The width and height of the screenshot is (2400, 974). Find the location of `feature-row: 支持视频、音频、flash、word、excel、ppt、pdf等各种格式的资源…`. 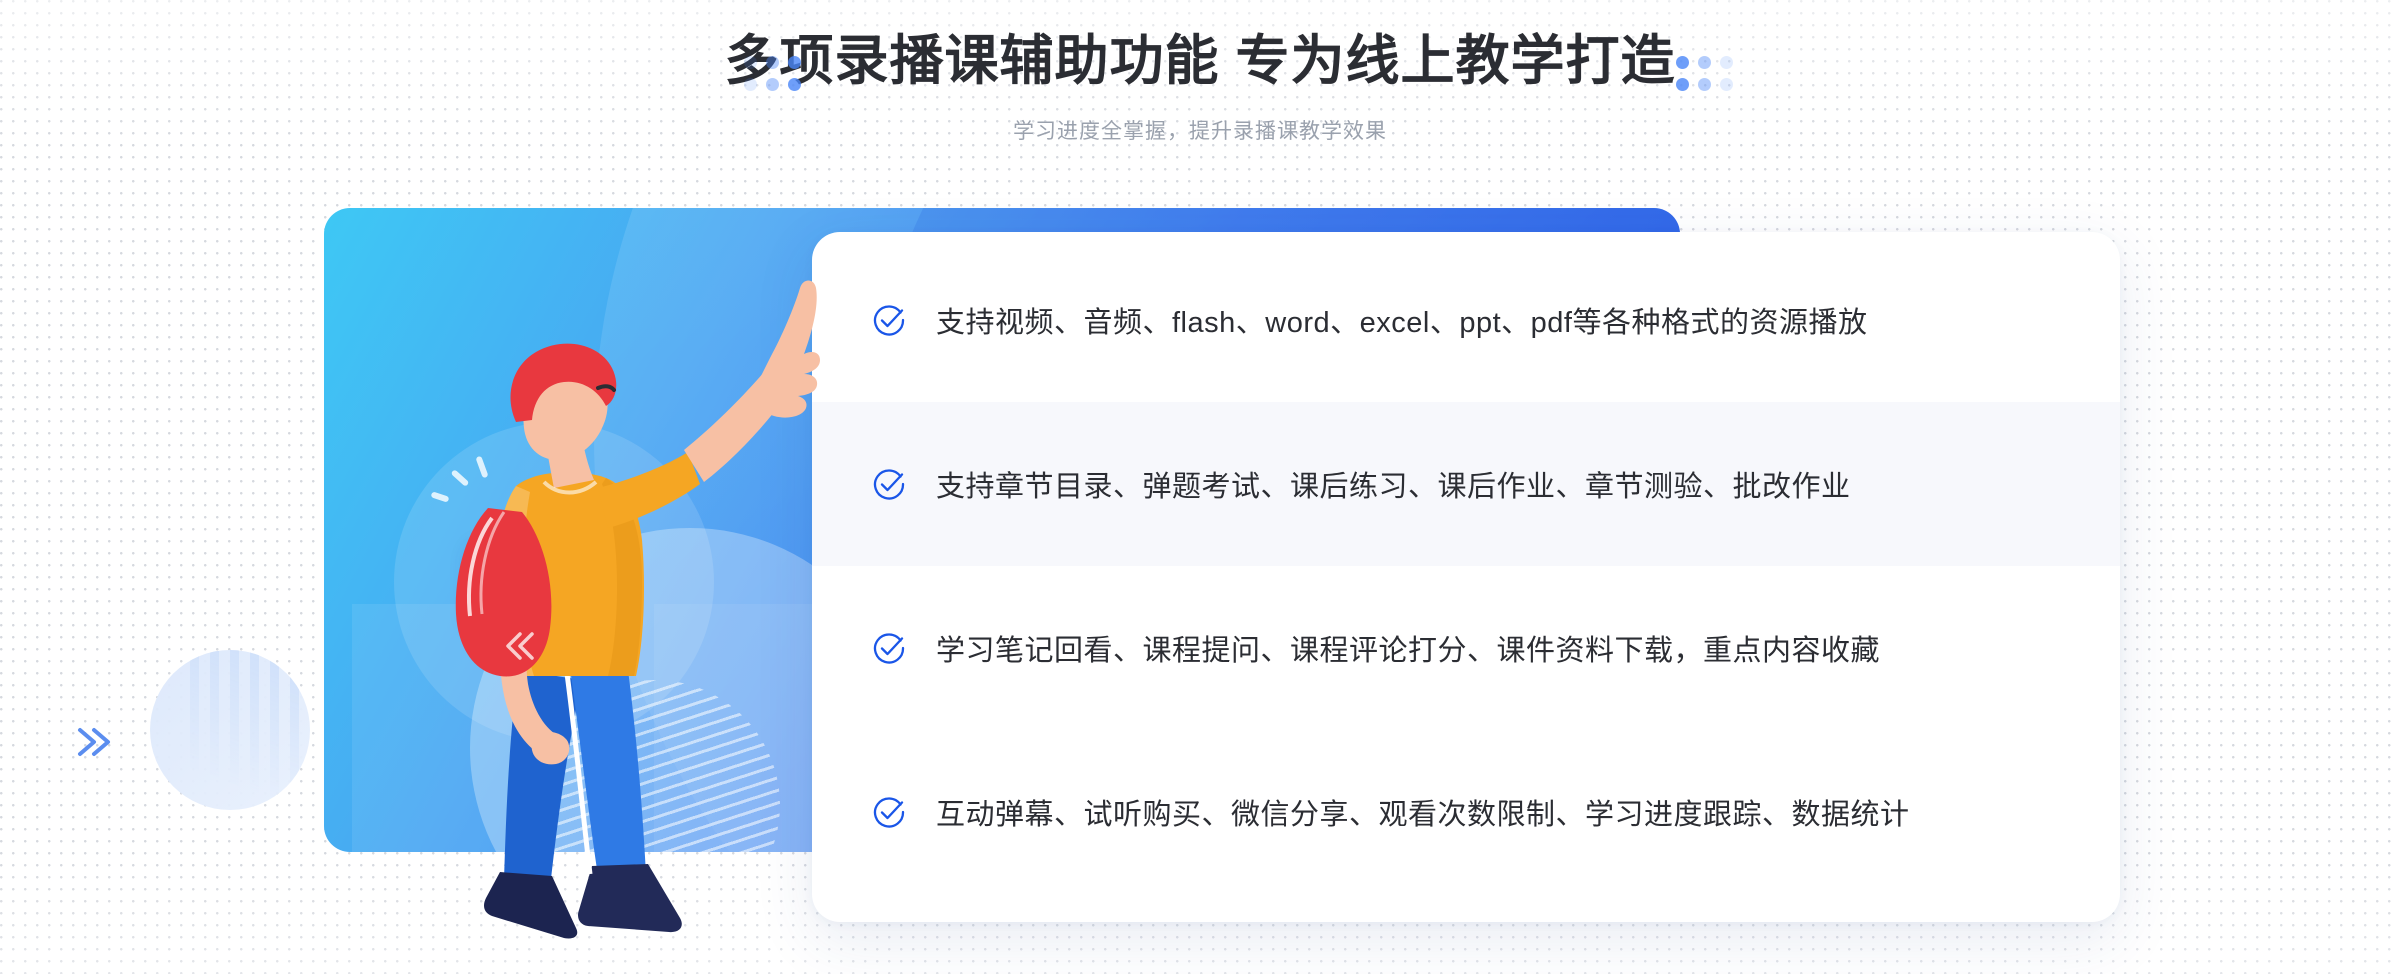

feature-row: 支持视频、音频、flash、word、excel、ppt、pdf等各种格式的资源… is located at coordinates (1466, 320).